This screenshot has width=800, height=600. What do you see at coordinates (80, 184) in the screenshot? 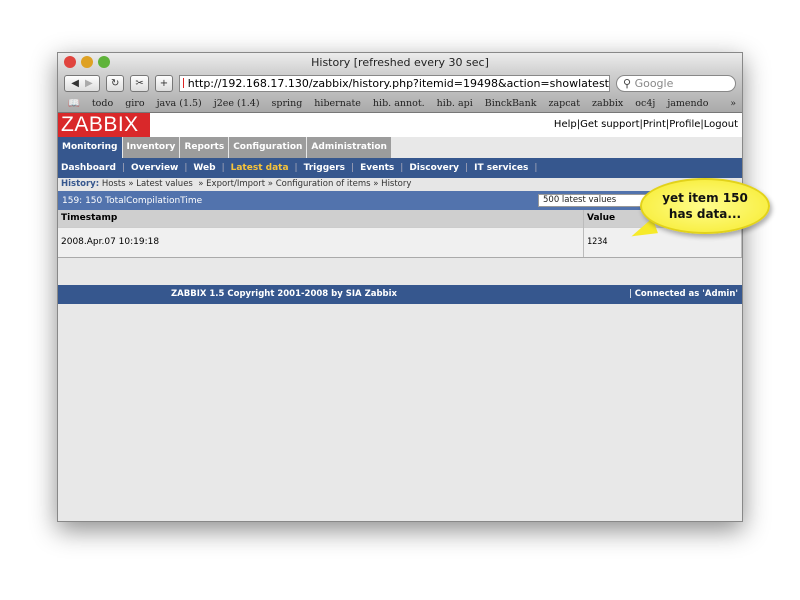
I see `breadcrumb-label: History:` at bounding box center [80, 184].